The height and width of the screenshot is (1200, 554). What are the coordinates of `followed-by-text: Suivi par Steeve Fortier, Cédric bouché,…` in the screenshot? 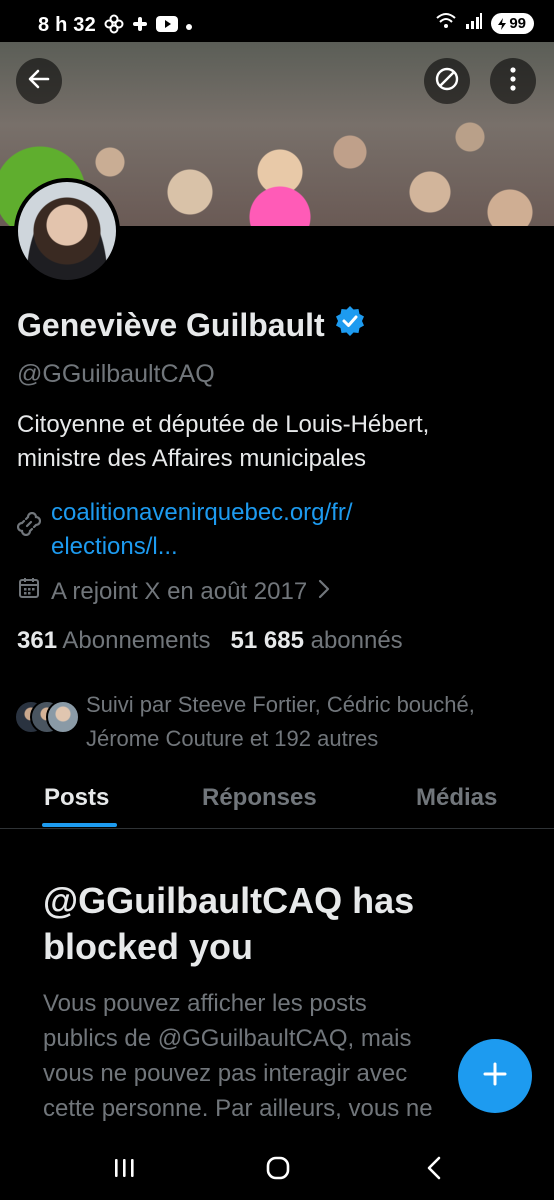 It's located at (316, 722).